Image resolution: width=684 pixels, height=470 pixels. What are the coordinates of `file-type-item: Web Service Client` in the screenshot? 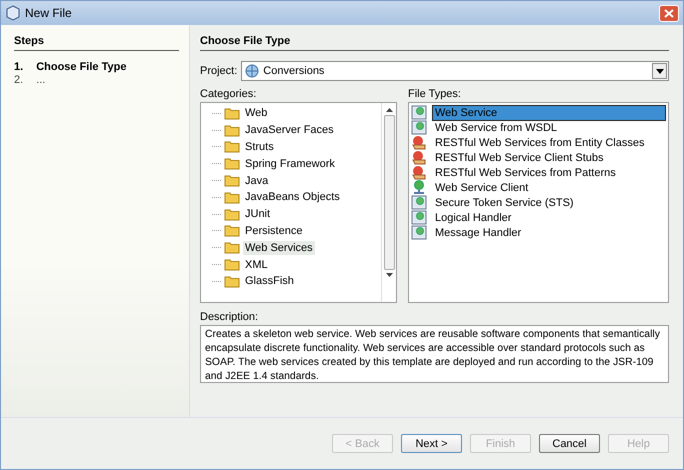 It's located at (549, 188).